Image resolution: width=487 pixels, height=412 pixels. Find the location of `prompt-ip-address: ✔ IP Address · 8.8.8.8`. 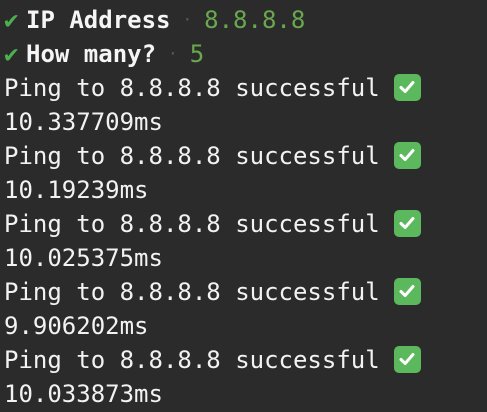

prompt-ip-address: ✔ IP Address · 8.8.8.8 is located at coordinates (245, 20).